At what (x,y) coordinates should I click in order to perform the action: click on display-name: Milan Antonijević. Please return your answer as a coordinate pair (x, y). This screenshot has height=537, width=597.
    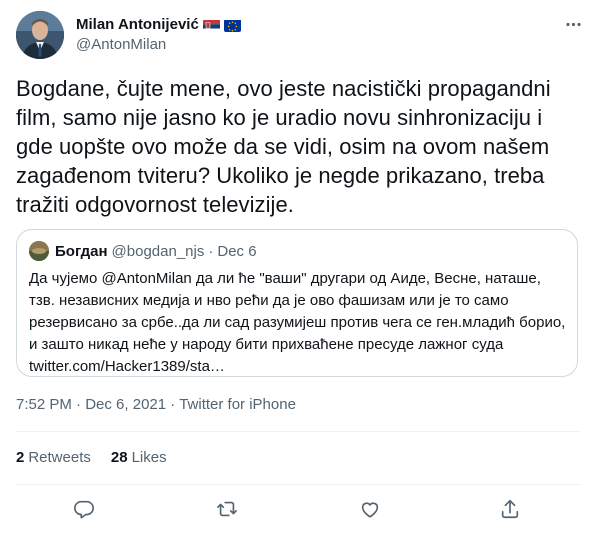
    Looking at the image, I should click on (137, 25).